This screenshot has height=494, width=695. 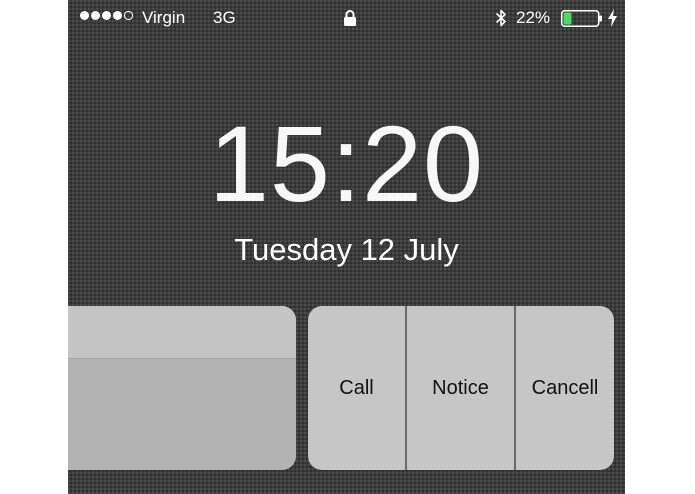 I want to click on lock-icon, so click(x=350, y=18).